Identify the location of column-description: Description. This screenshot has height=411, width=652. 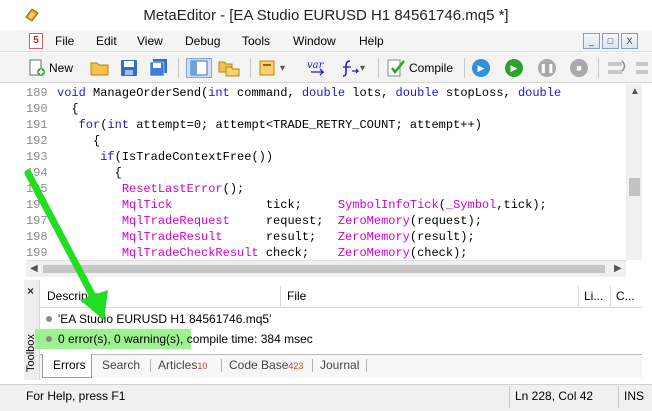
(77, 296).